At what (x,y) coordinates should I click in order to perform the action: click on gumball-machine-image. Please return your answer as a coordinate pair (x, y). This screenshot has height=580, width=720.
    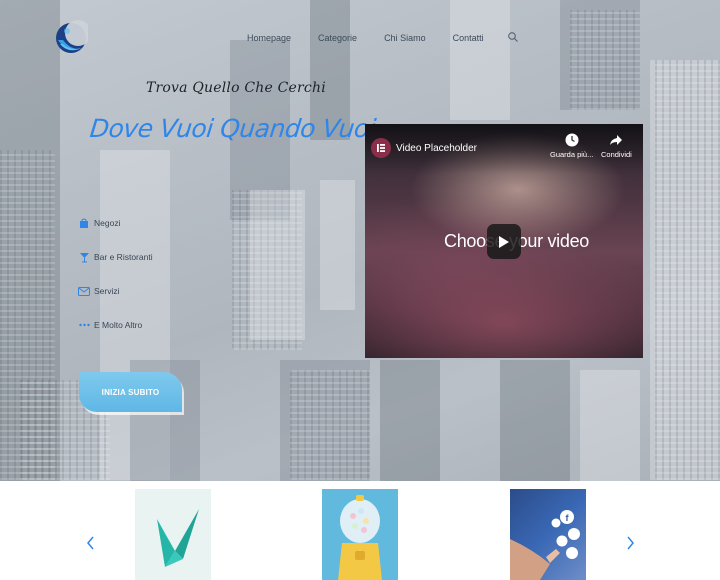
    Looking at the image, I should click on (360, 537).